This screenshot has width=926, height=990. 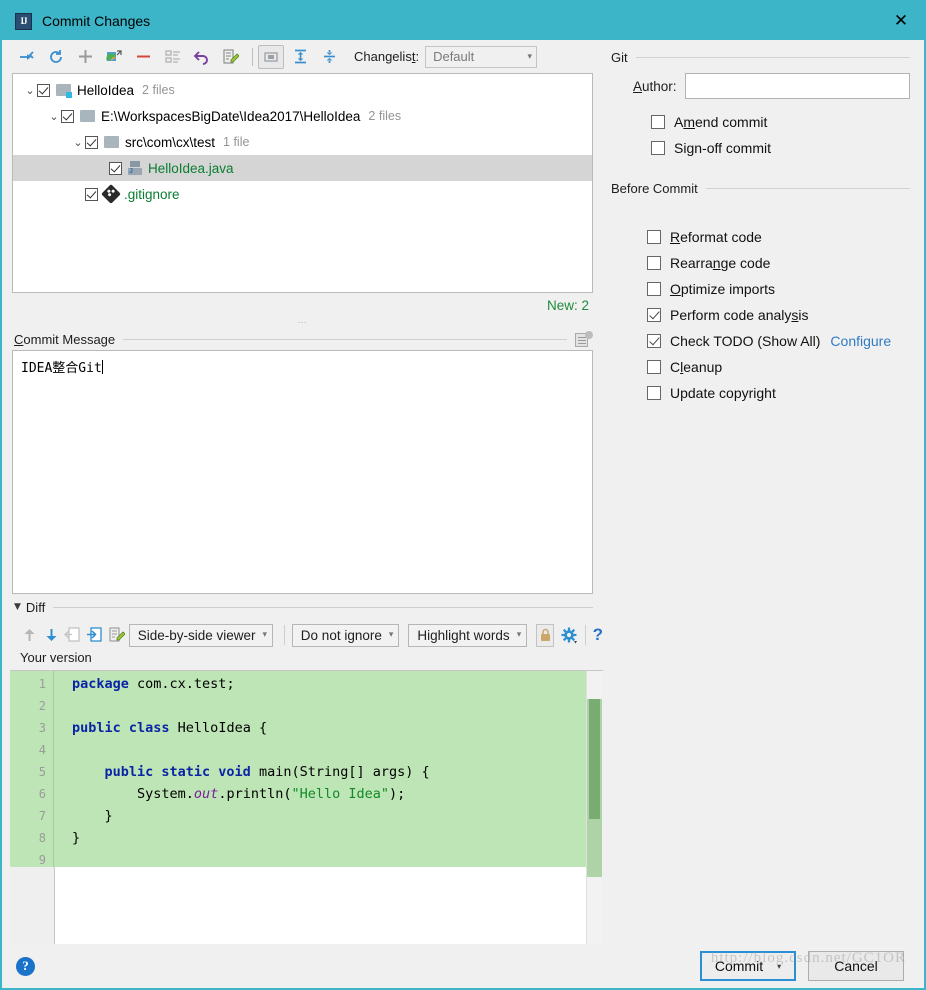 I want to click on update-copyright-checkbox-row: Update copyright, so click(x=778, y=393).